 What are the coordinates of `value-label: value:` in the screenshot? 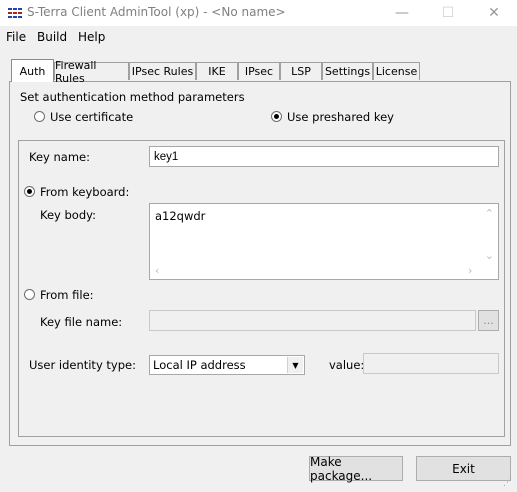 It's located at (347, 365).